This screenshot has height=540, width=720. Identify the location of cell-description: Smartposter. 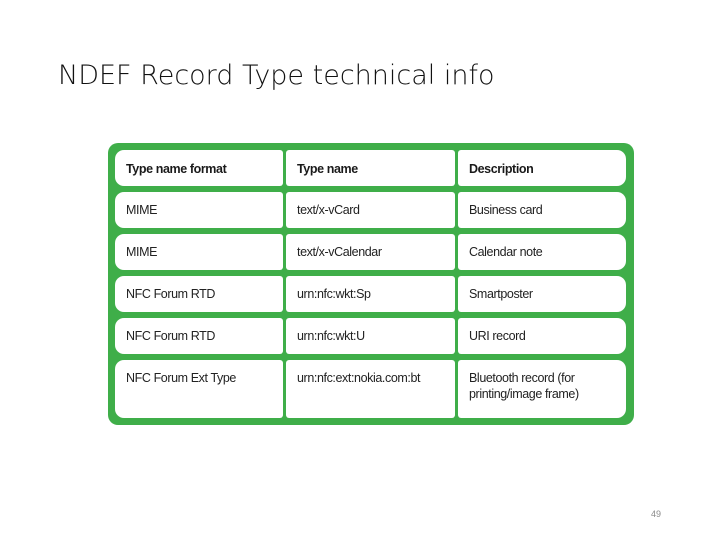
(542, 294).